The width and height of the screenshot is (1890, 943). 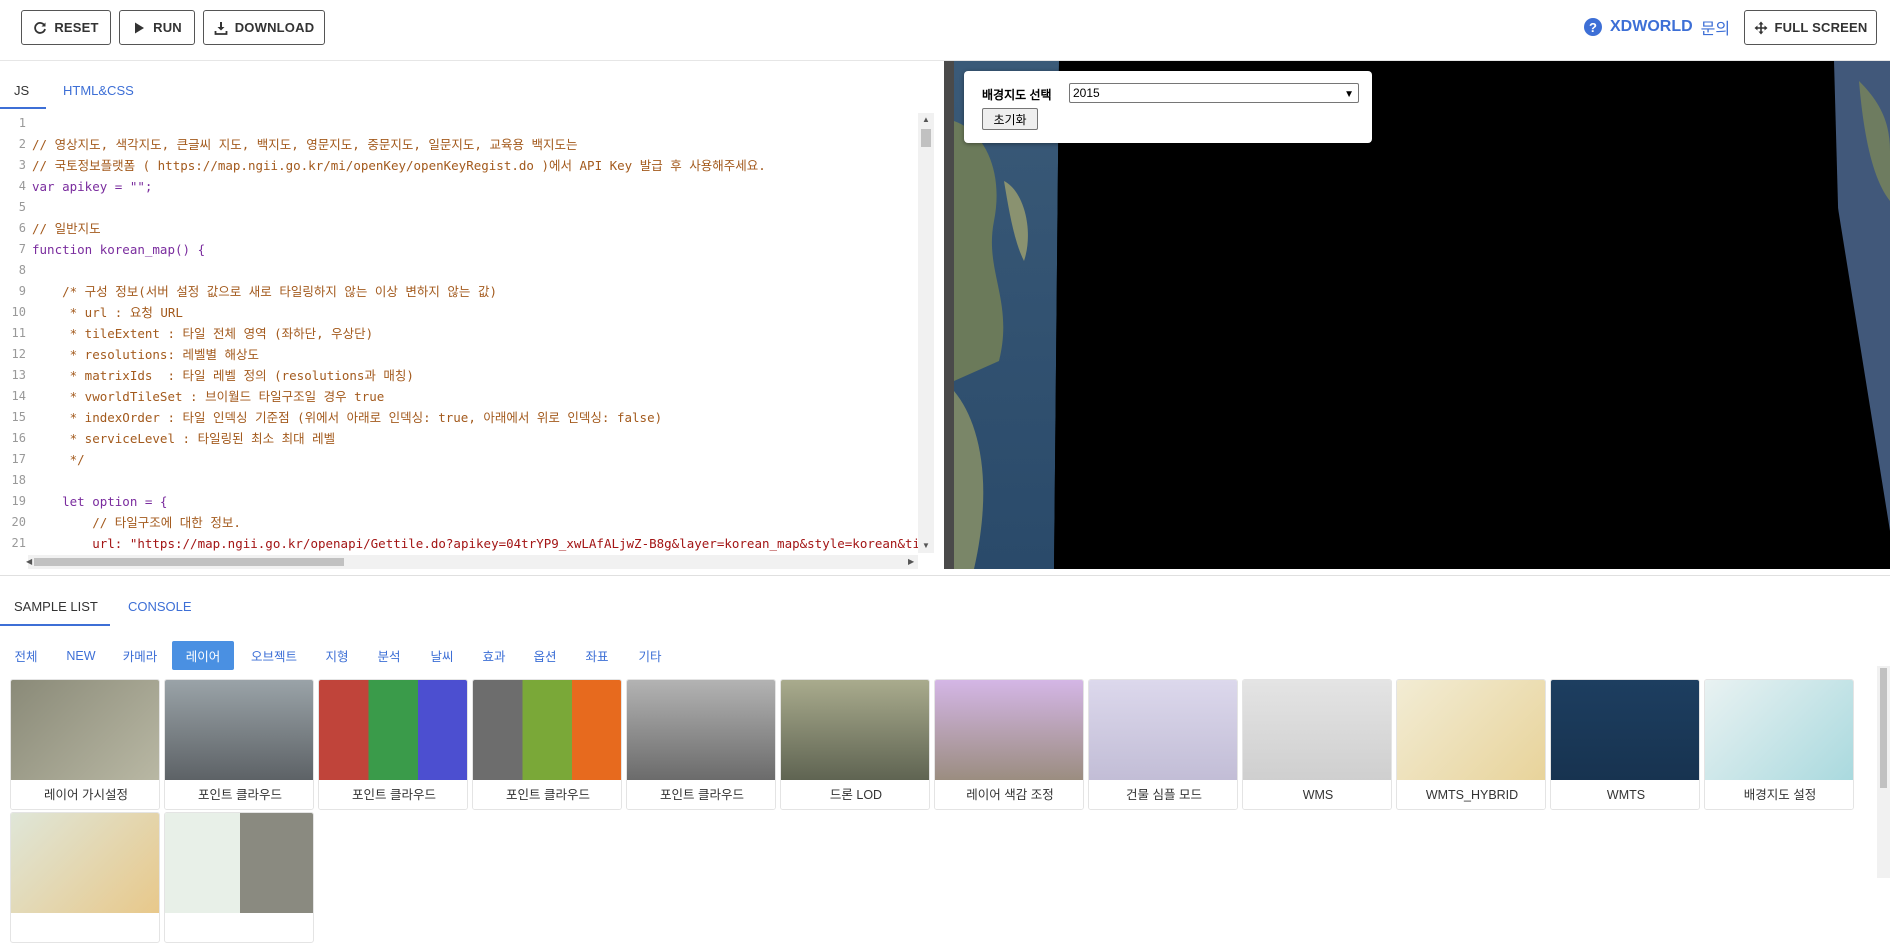 I want to click on tab-console: CONSOLE, so click(x=160, y=606).